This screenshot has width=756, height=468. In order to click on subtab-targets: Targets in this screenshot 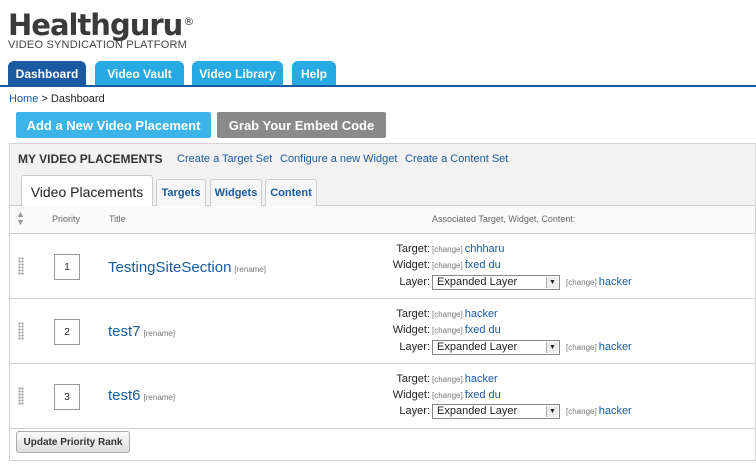, I will do `click(181, 192)`.